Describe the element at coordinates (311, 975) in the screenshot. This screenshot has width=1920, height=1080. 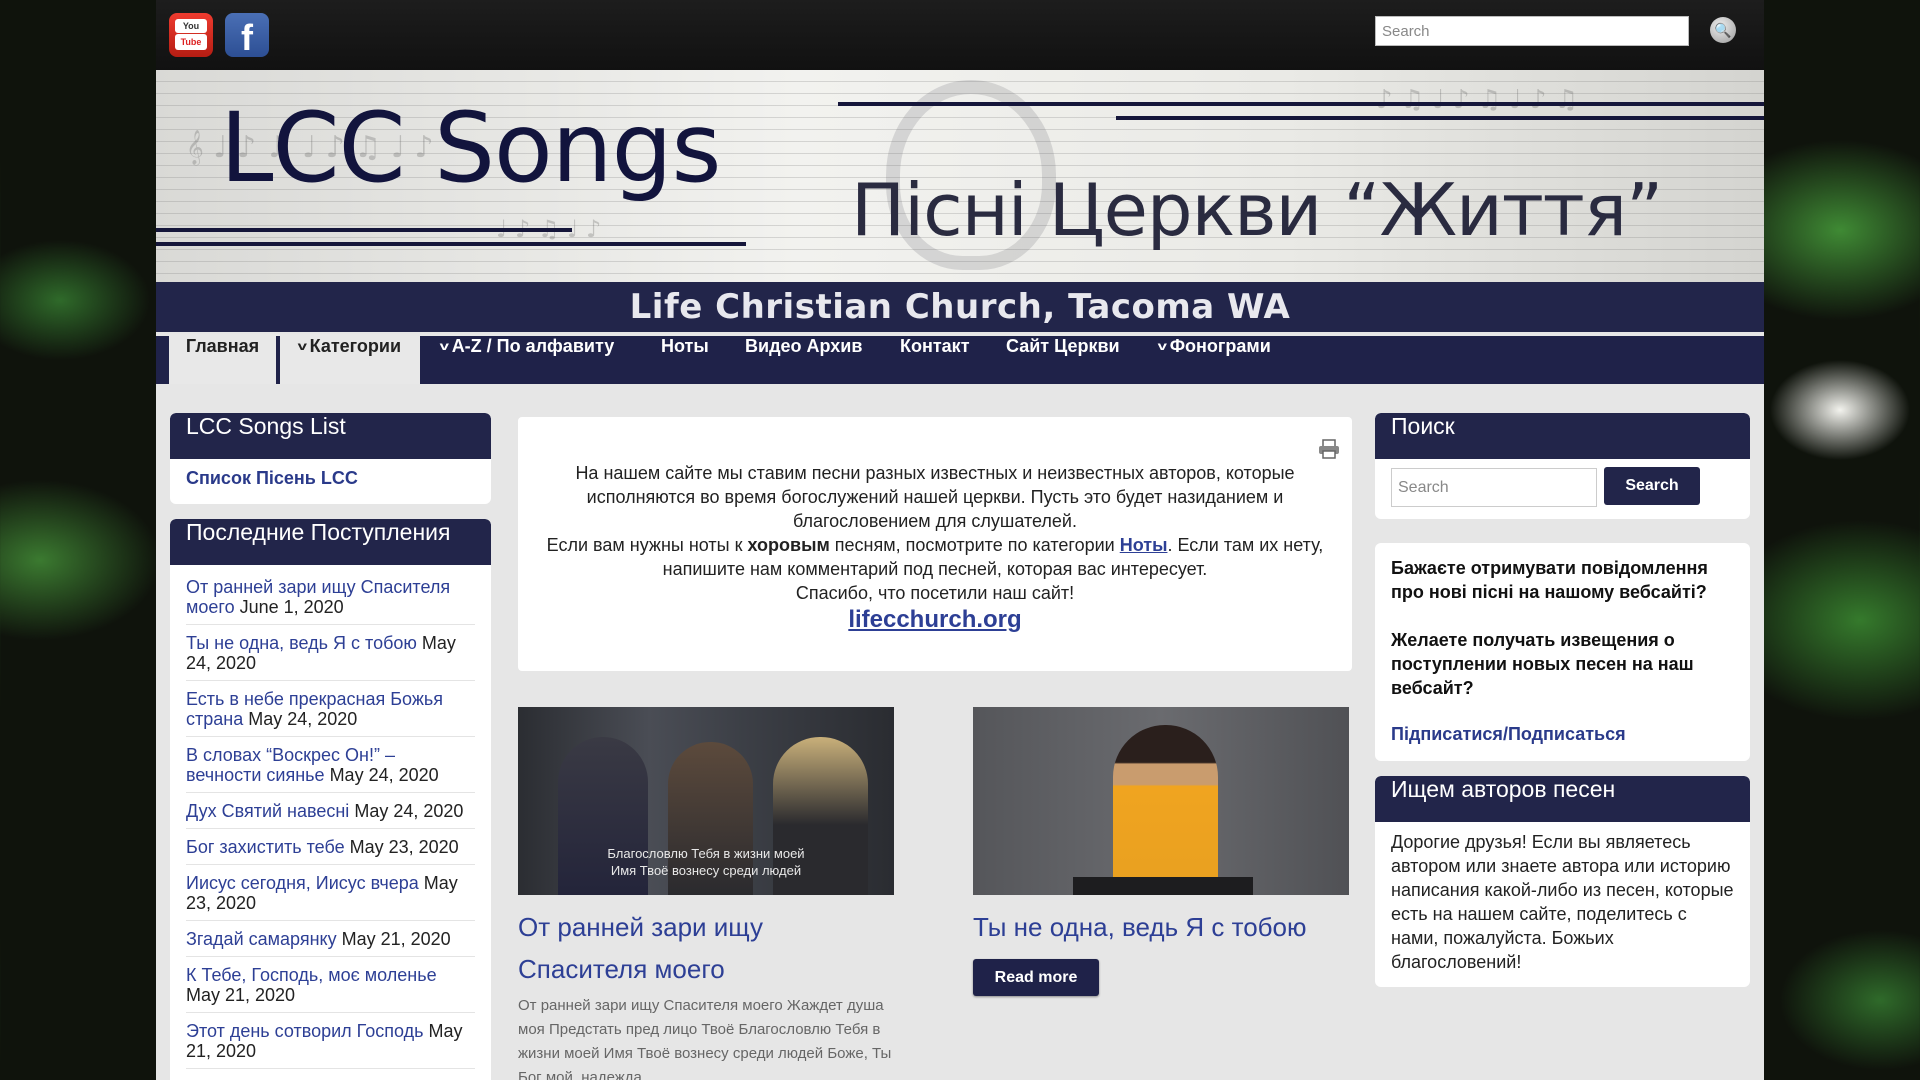
I see `recent-post-link: К Тебе, Господь, моє моленье` at that location.